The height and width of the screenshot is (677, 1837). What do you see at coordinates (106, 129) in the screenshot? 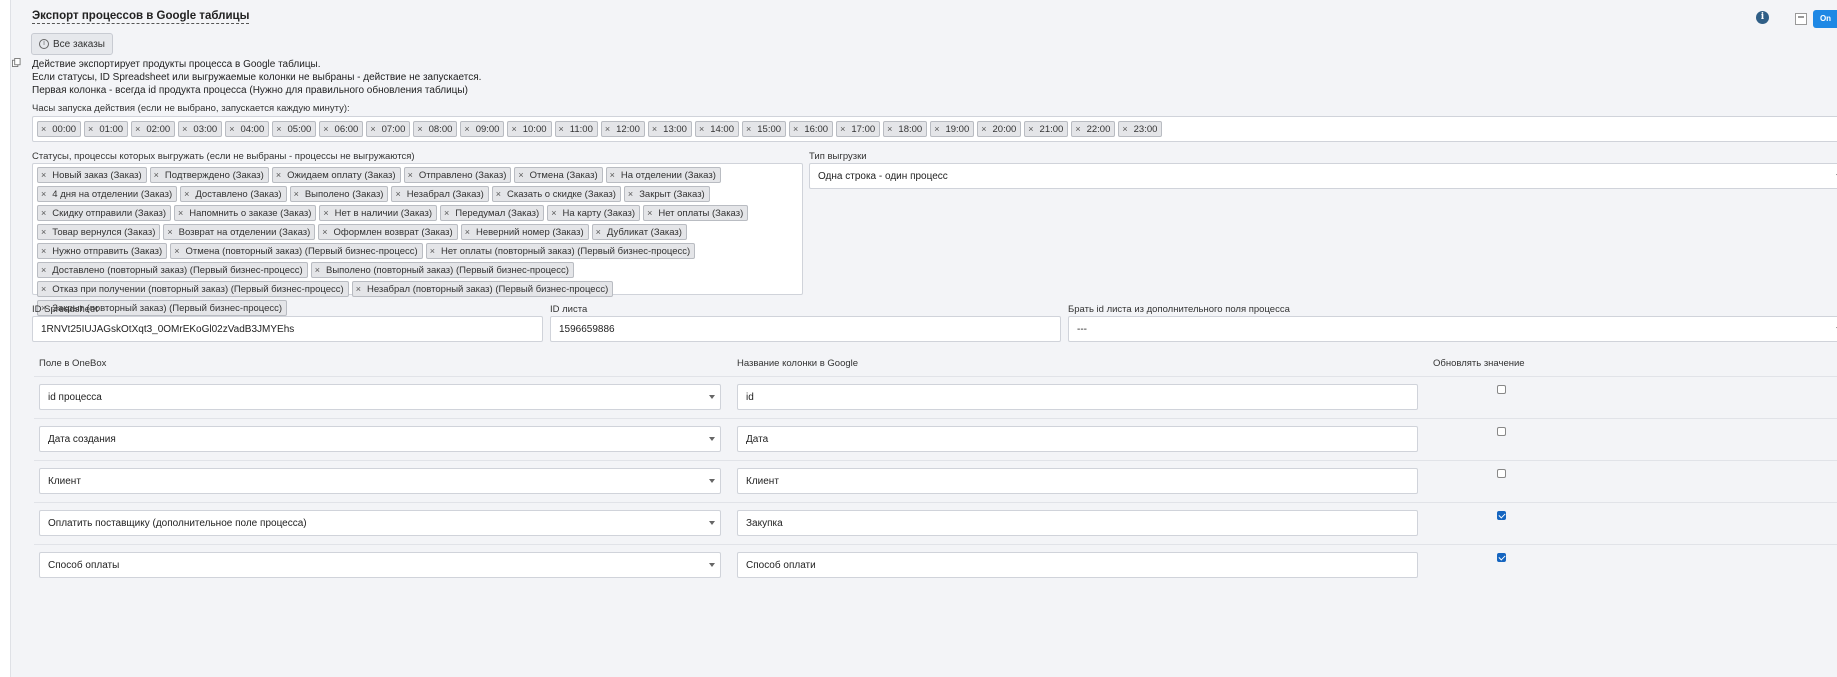
I see `hour-tag: × 01:00` at bounding box center [106, 129].